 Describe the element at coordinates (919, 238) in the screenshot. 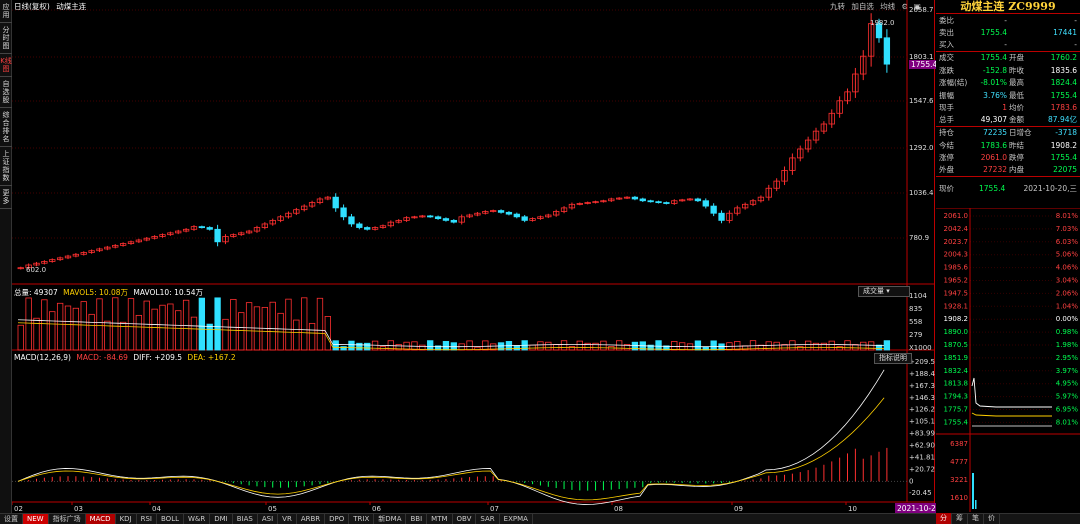

I see `price-tick: 780.9` at that location.